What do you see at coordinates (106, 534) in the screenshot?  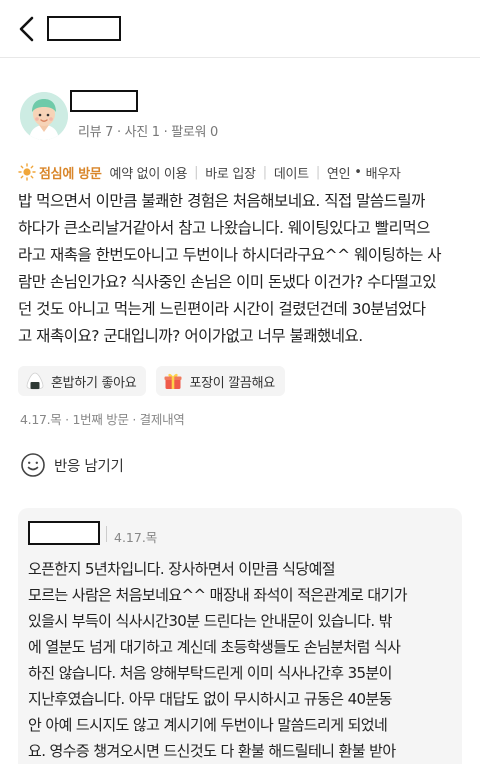 I see `divider` at bounding box center [106, 534].